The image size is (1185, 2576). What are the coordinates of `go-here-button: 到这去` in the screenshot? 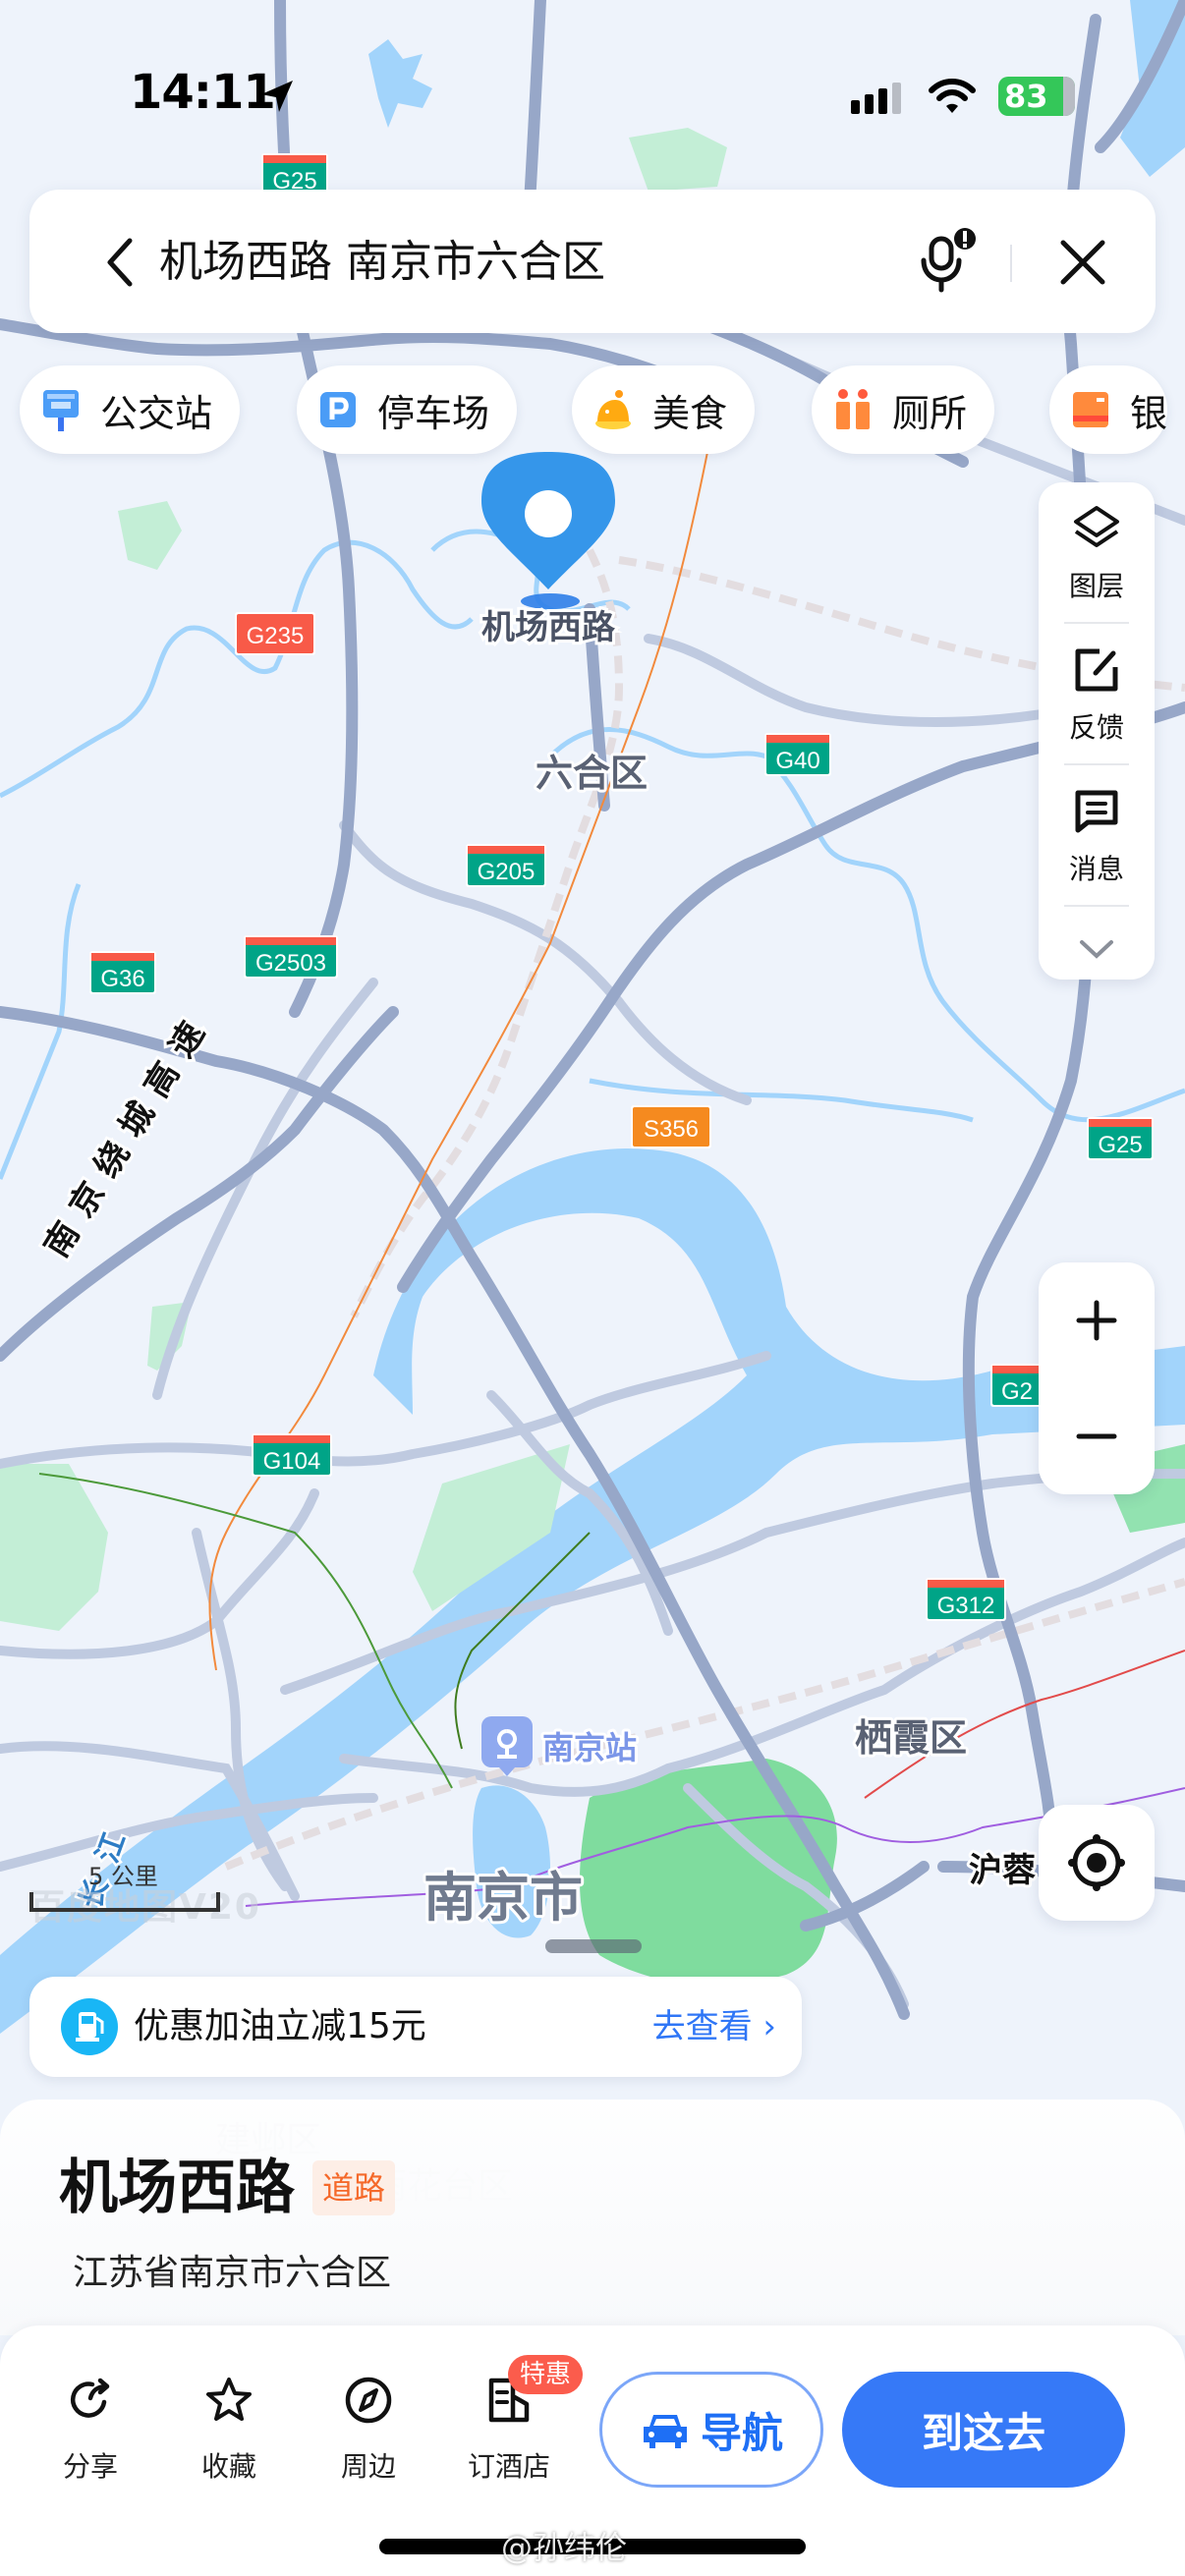 It's located at (984, 2430).